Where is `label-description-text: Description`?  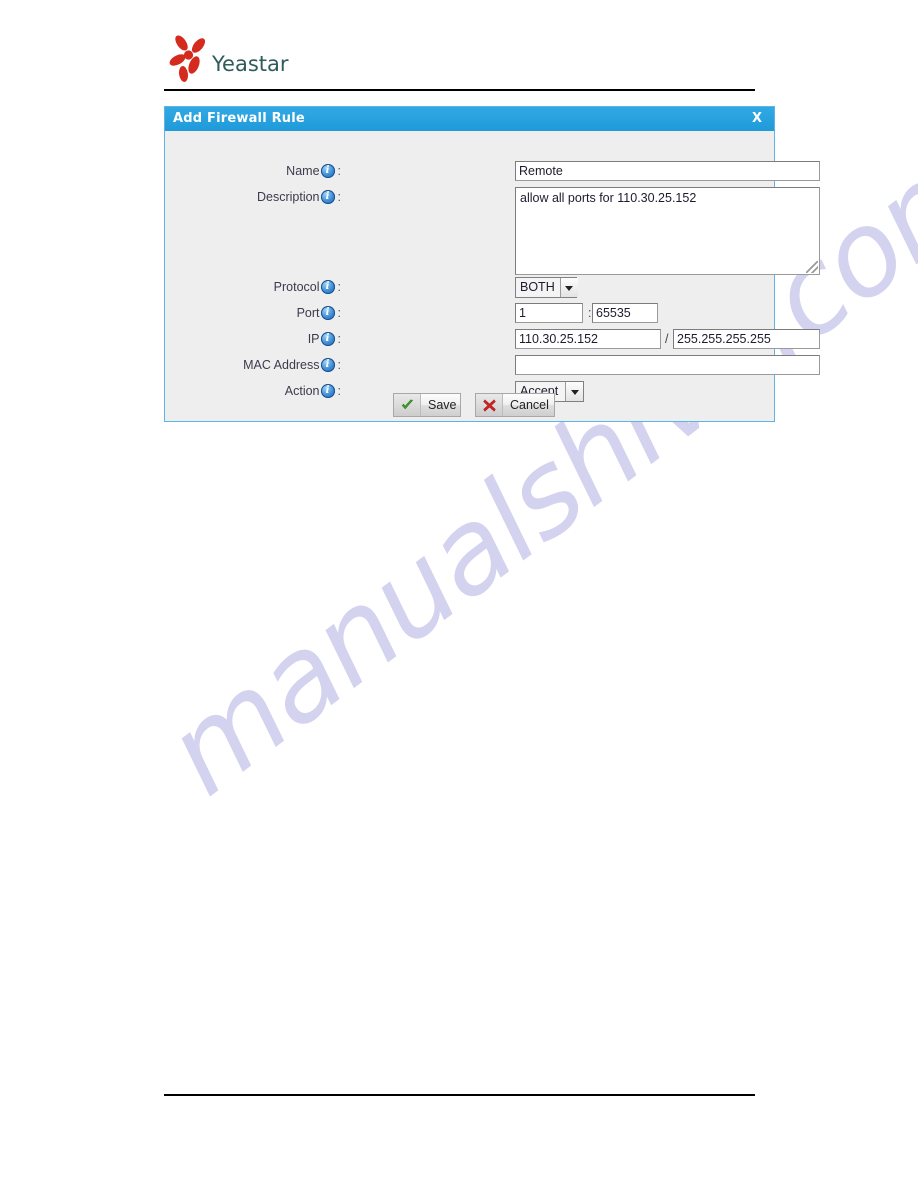 label-description-text: Description is located at coordinates (288, 197).